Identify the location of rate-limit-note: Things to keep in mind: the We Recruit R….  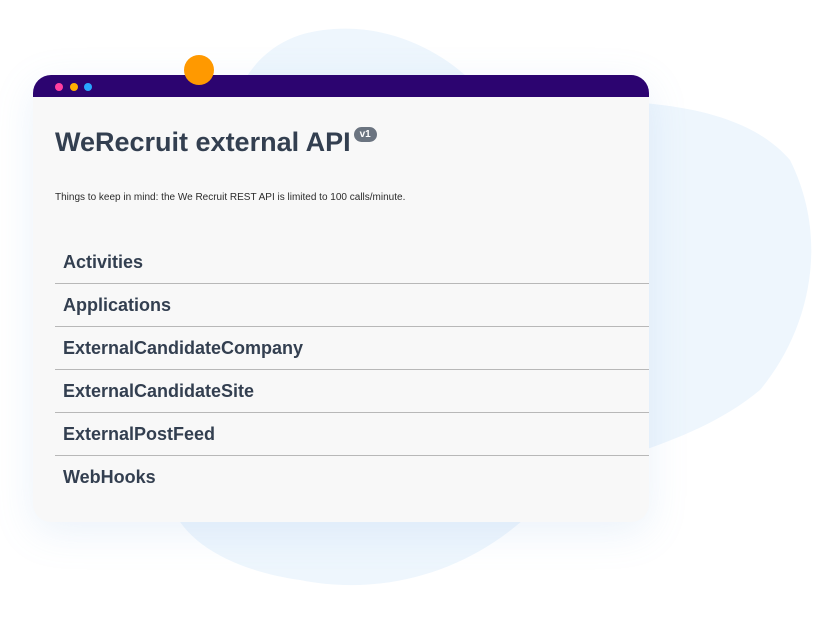
(230, 197).